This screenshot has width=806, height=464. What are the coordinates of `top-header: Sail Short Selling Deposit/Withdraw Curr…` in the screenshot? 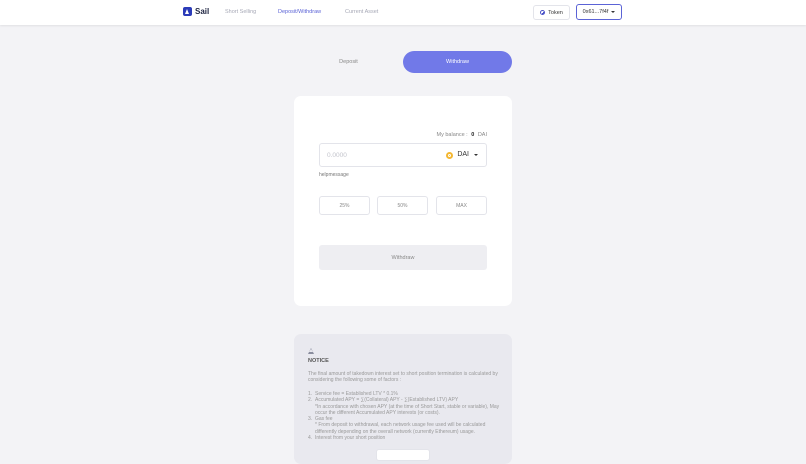 It's located at (403, 12).